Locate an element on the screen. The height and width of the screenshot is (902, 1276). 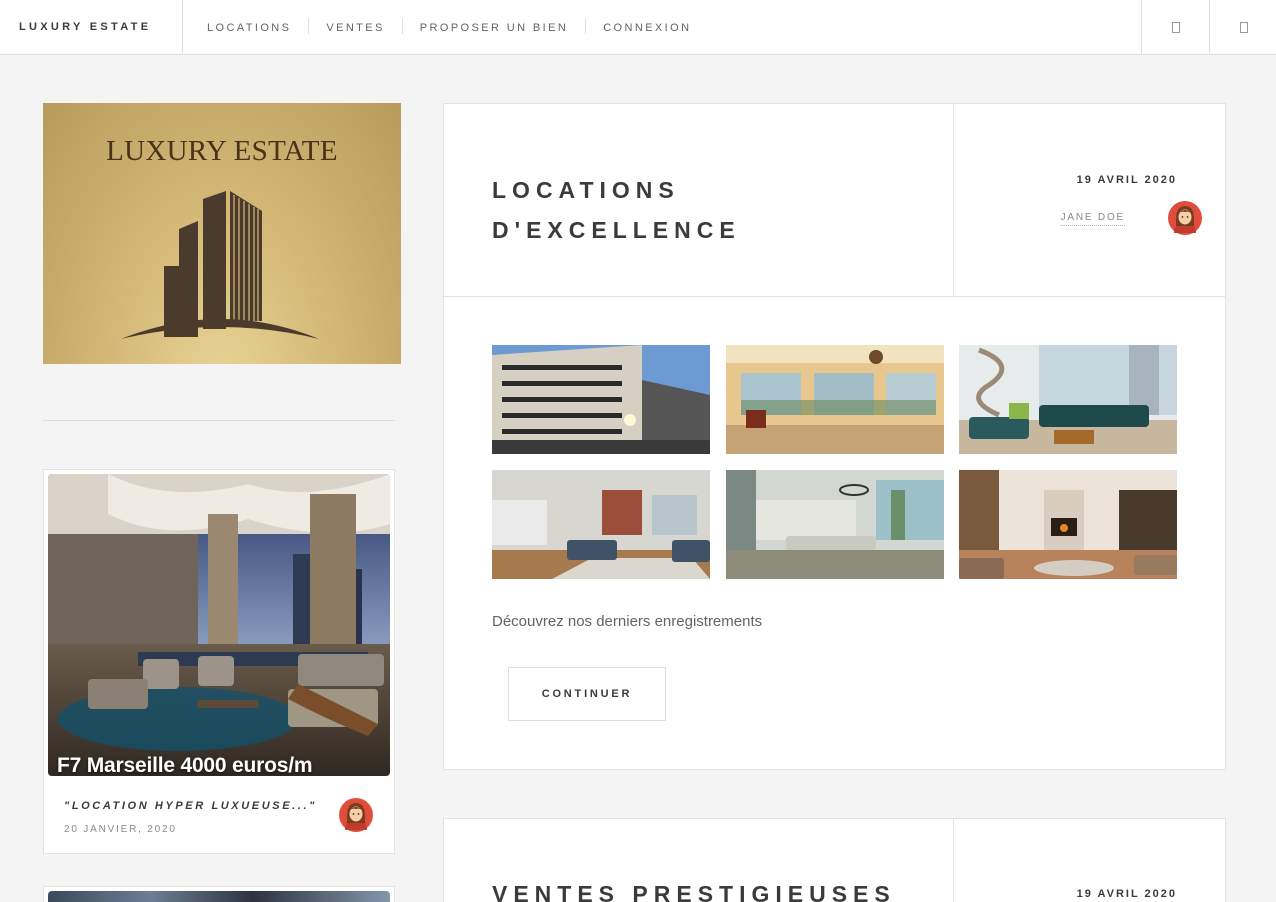
post-meta: 19 AVRIL 2020 is located at coordinates (1089, 860).